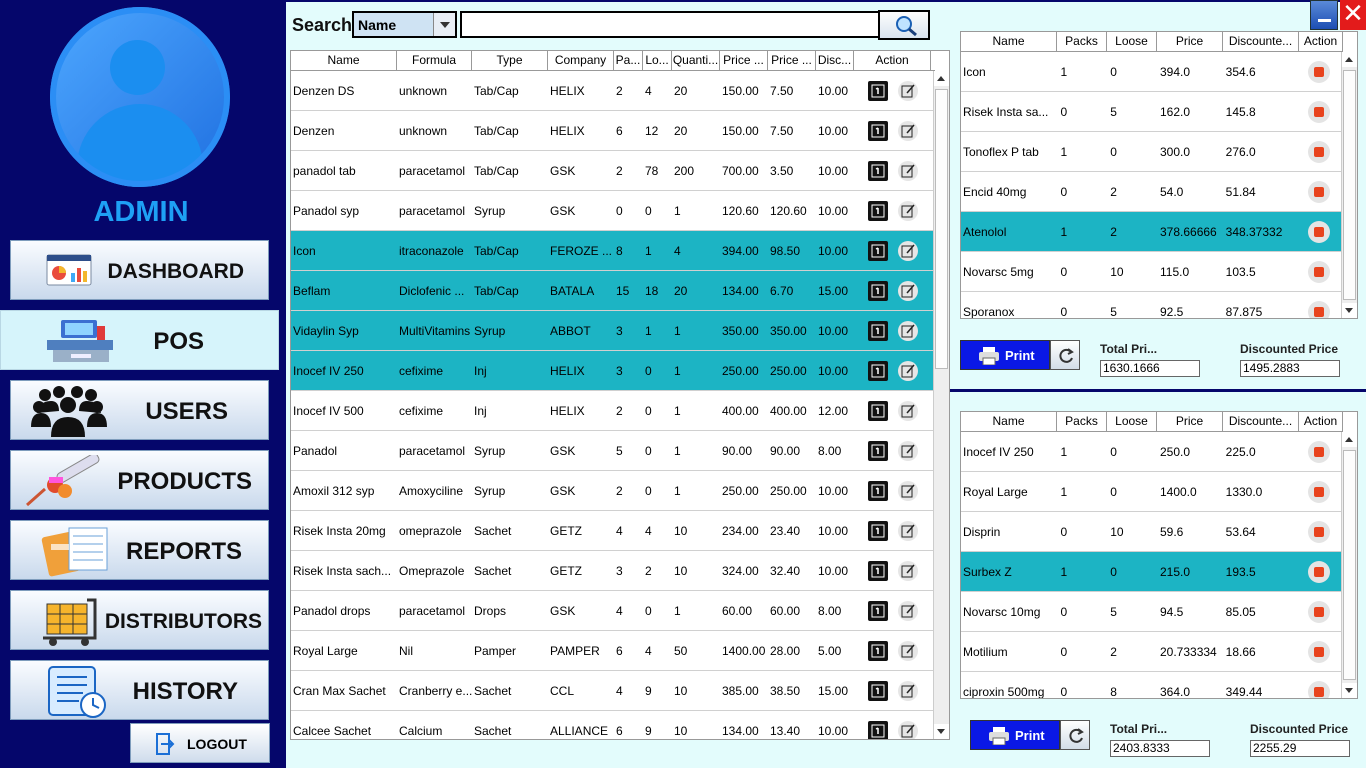 This screenshot has width=1366, height=768. What do you see at coordinates (434, 60) in the screenshot?
I see `column-header: Formula` at bounding box center [434, 60].